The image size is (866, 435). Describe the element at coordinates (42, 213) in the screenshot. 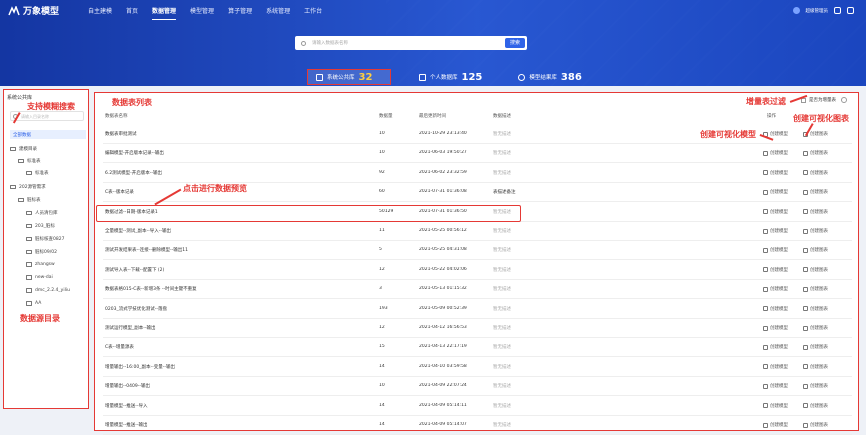

I see `tree-node: 人员清包库` at that location.